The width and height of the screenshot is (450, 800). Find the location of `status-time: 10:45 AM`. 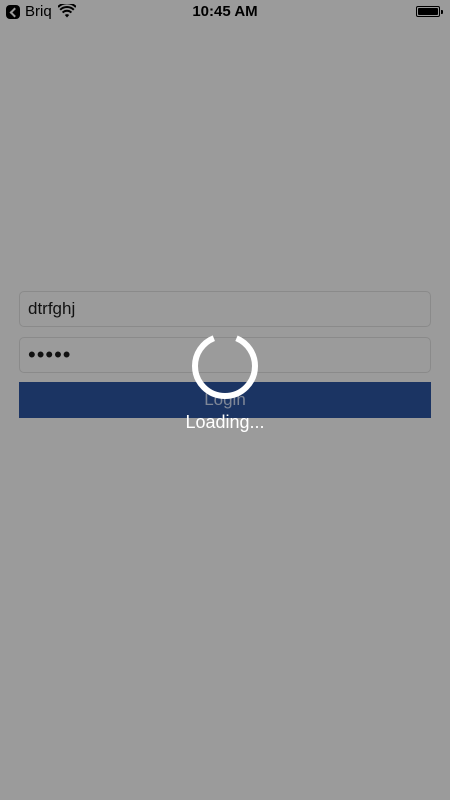

status-time: 10:45 AM is located at coordinates (225, 11).